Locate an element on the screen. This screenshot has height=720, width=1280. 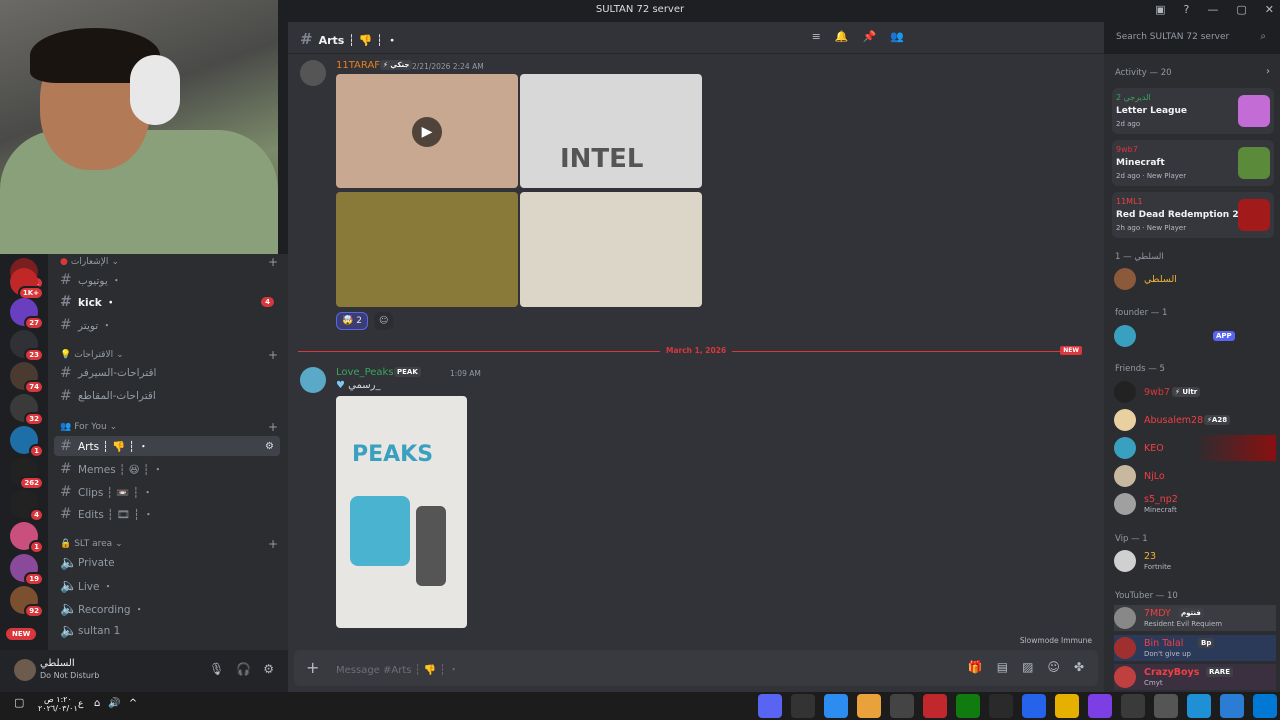
activity-card: الديرجي 2 Letter League 2d ago is located at coordinates (1193, 111).